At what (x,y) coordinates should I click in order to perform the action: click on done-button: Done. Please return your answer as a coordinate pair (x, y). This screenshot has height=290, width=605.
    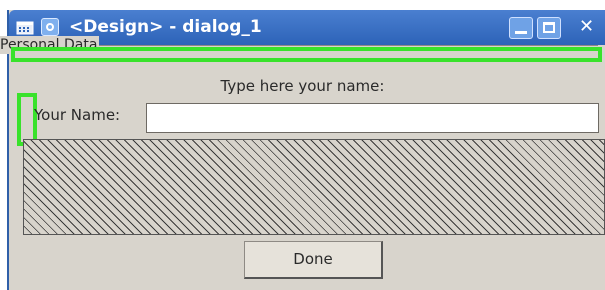
    Looking at the image, I should click on (313, 260).